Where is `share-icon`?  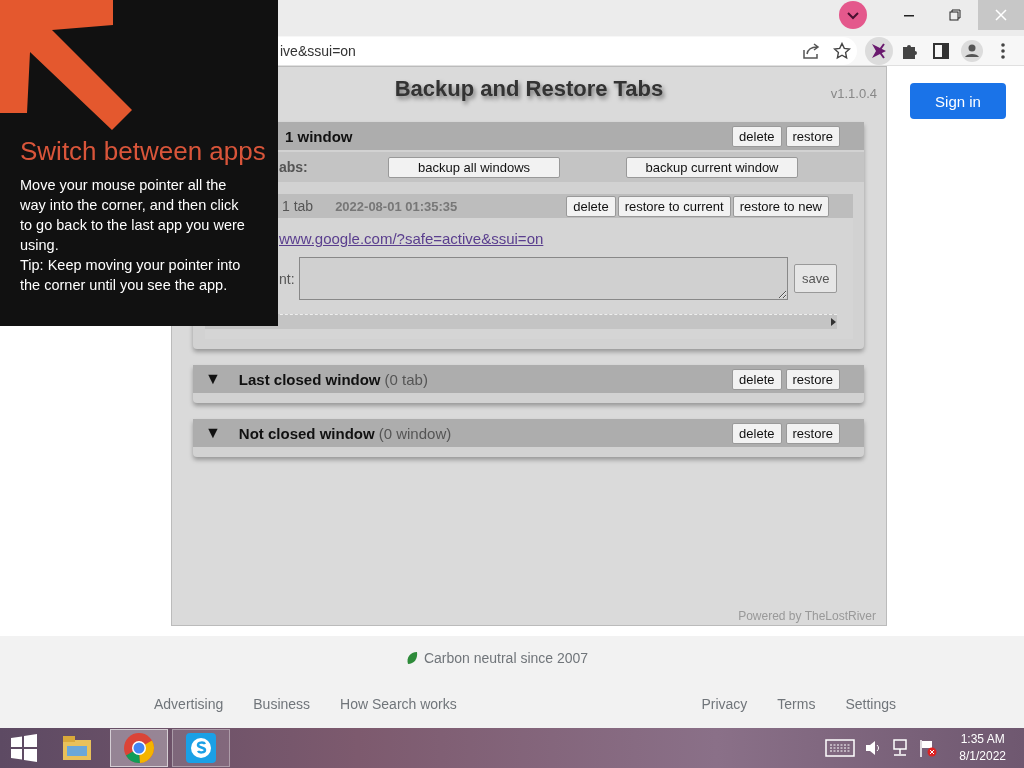
share-icon is located at coordinates (810, 50).